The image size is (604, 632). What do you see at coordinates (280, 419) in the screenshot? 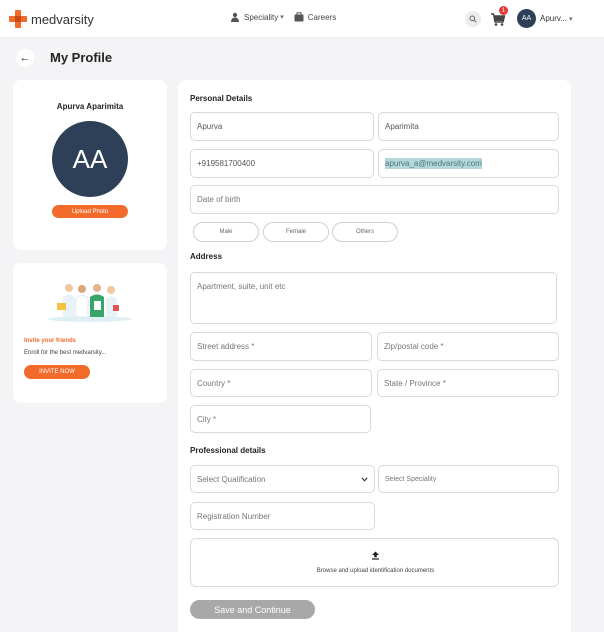
I see `city-input: City *` at bounding box center [280, 419].